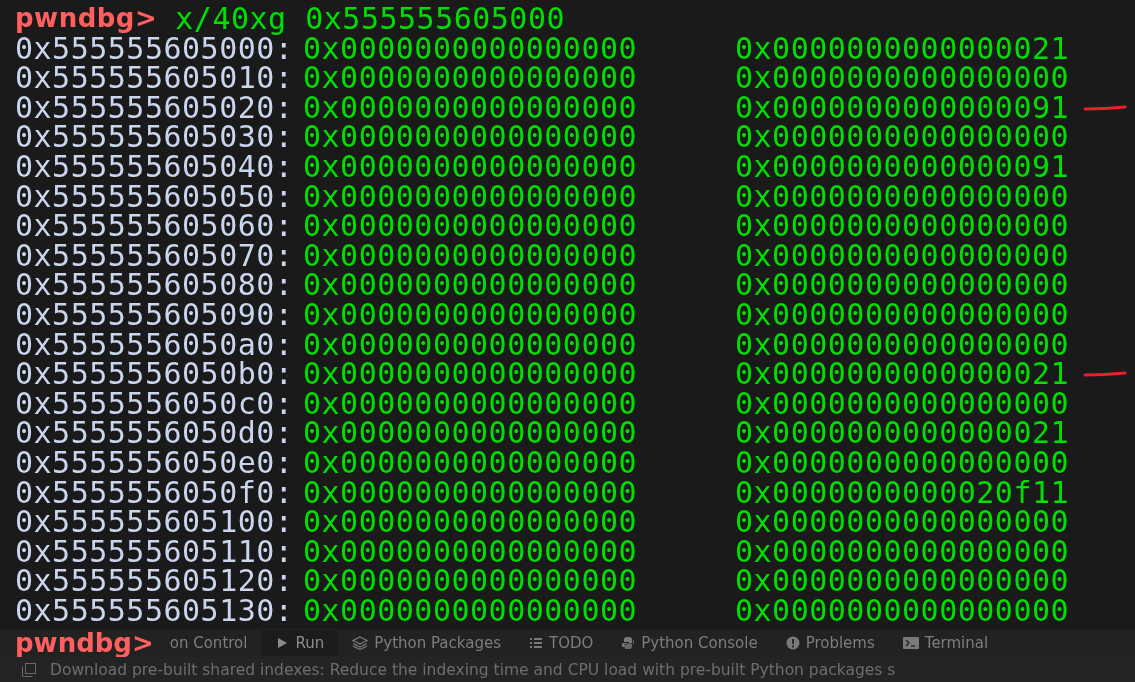 Image resolution: width=1135 pixels, height=682 pixels. Describe the element at coordinates (370, 19) in the screenshot. I see `command-text: x/40xg 0x555555605000` at that location.